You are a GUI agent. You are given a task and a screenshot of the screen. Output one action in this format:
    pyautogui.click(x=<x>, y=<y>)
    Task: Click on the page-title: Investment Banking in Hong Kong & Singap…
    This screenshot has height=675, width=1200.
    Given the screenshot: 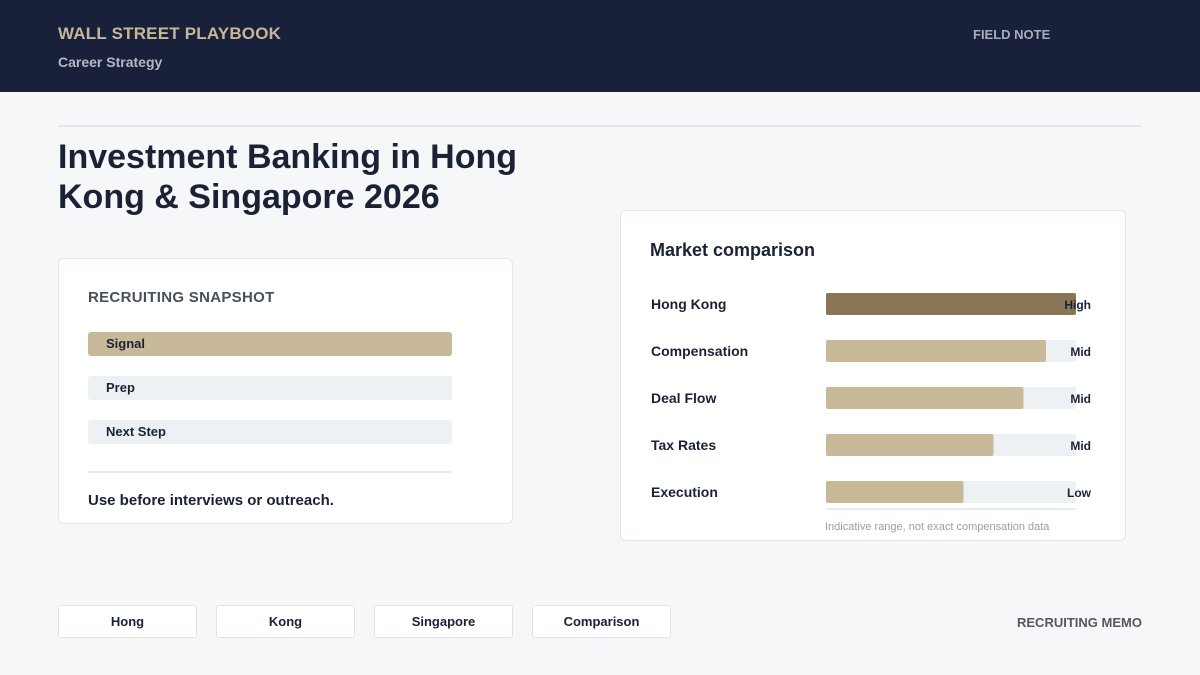 What is the action you would take?
    pyautogui.click(x=288, y=177)
    